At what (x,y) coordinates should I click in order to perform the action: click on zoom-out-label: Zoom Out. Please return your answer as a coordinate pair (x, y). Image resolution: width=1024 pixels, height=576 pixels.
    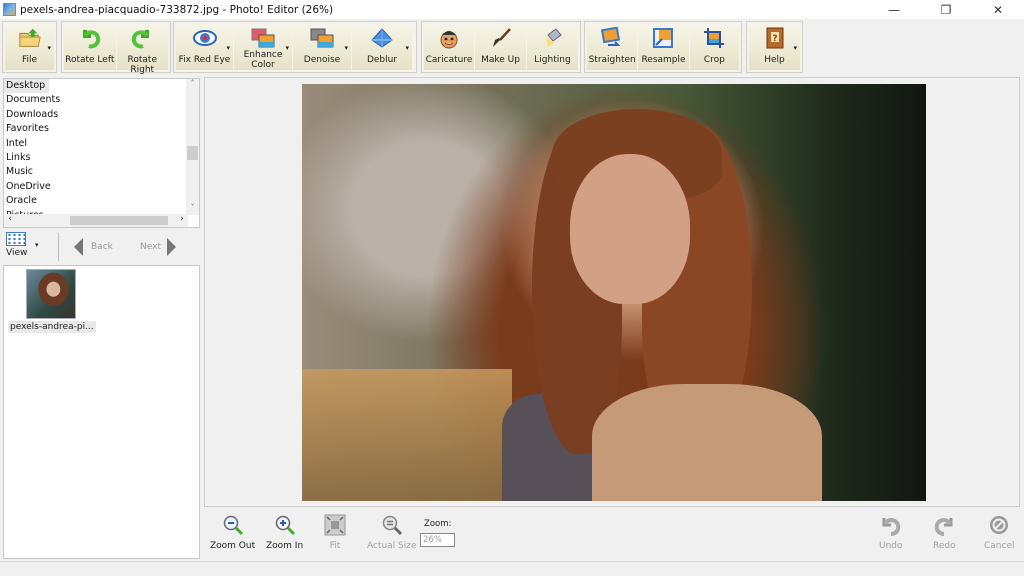
    Looking at the image, I should click on (233, 546).